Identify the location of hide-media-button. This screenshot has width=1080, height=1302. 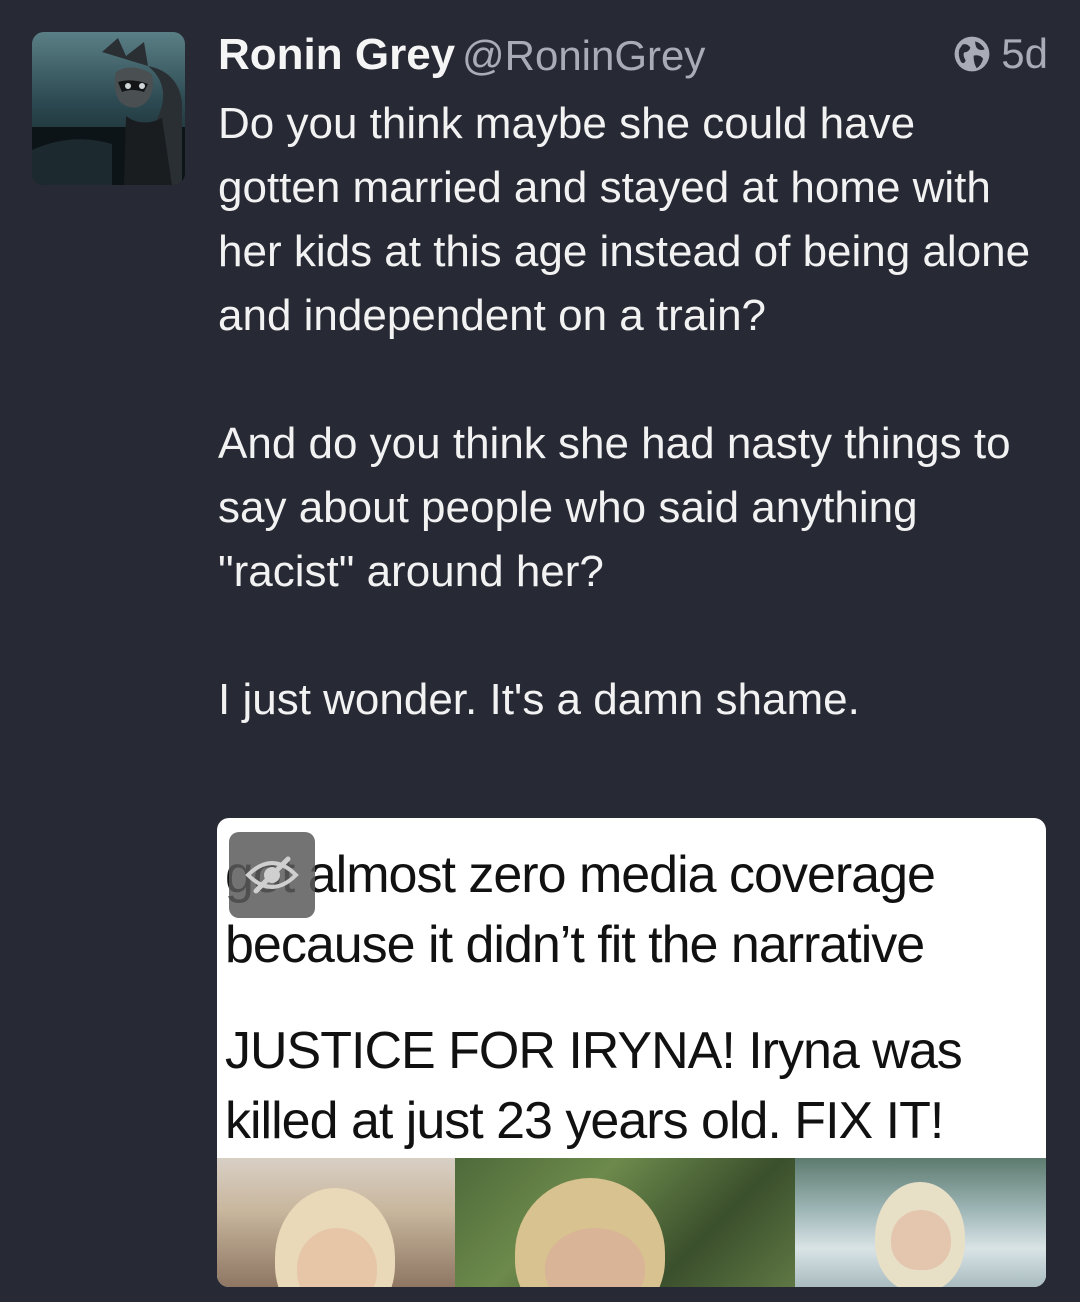
(272, 875).